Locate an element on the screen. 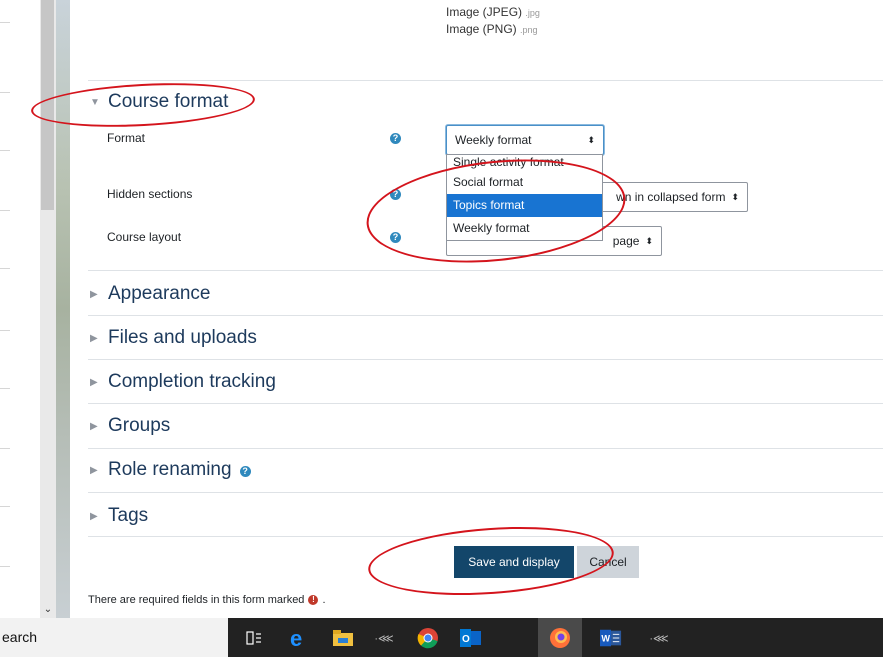 Image resolution: width=883 pixels, height=657 pixels. section-groups: ▶ Groups is located at coordinates (130, 426).